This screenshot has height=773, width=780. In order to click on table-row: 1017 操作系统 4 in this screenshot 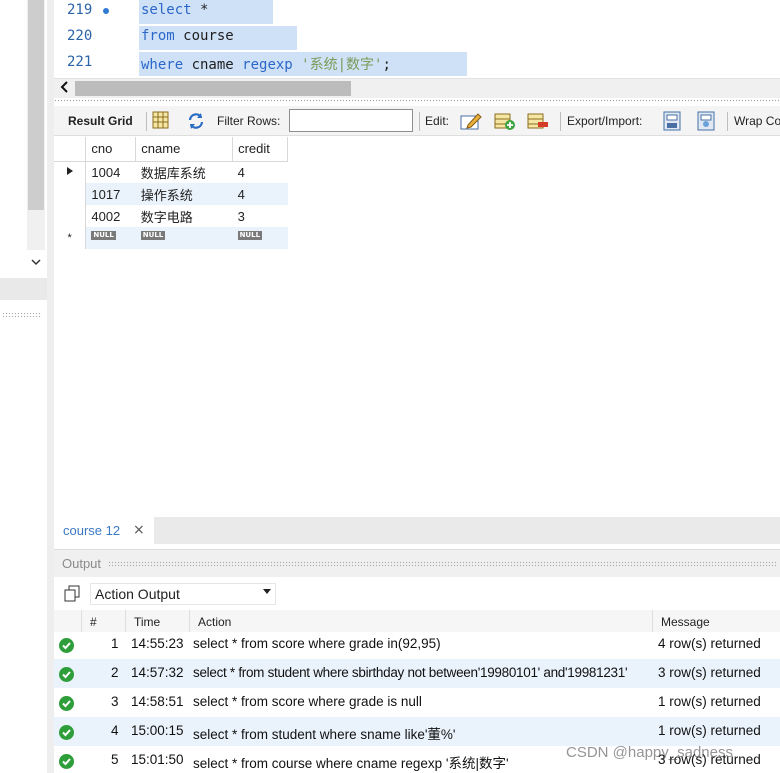, I will do `click(171, 194)`.